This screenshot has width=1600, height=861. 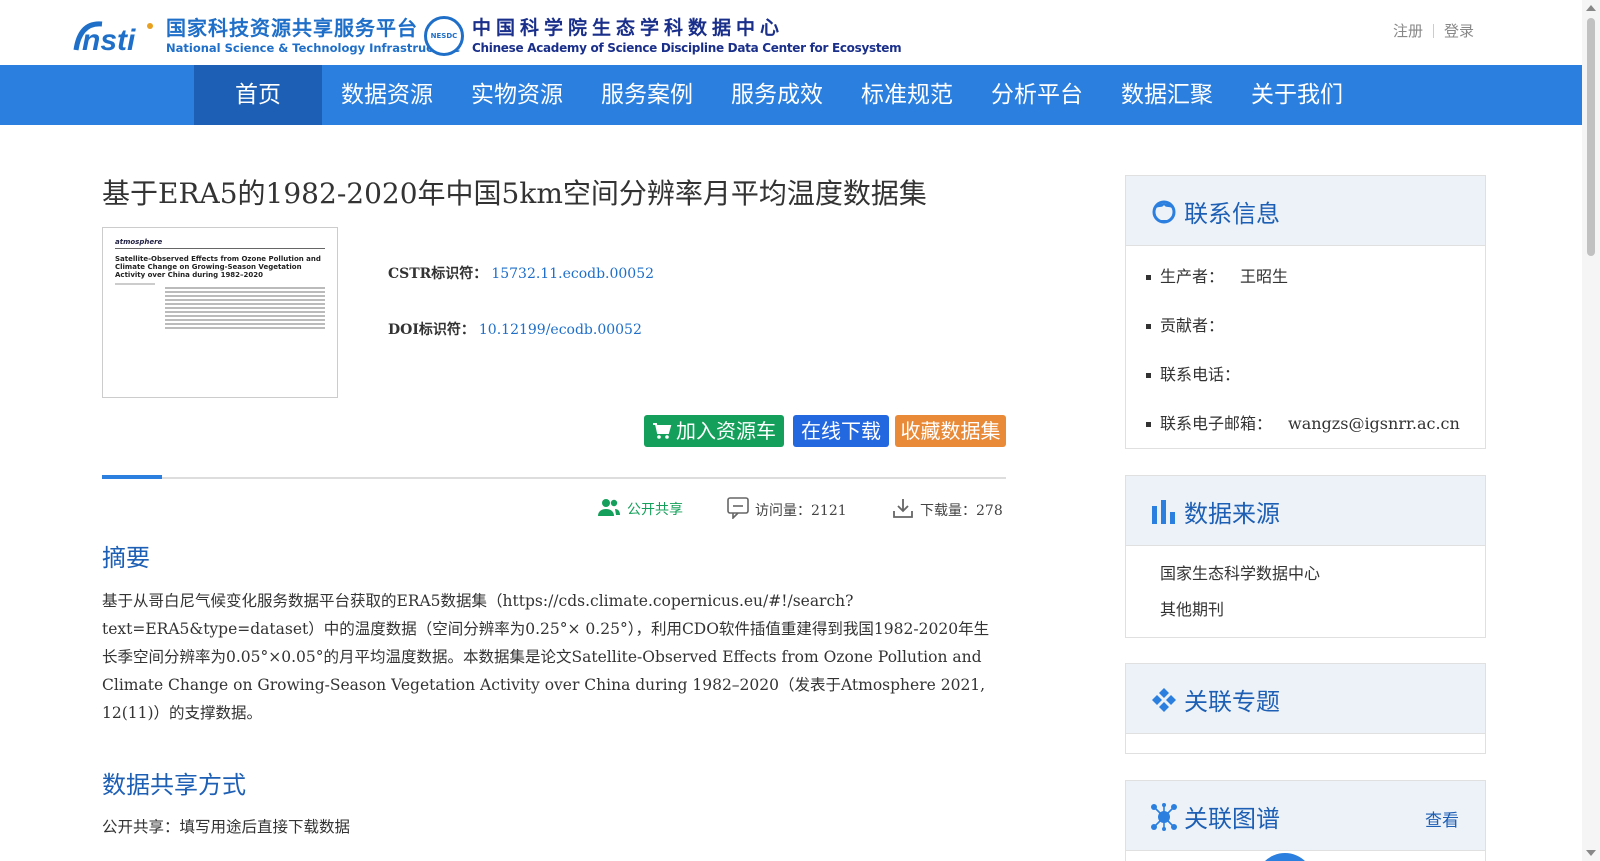 I want to click on nsti-logo-icon: nsti, so click(x=115, y=36).